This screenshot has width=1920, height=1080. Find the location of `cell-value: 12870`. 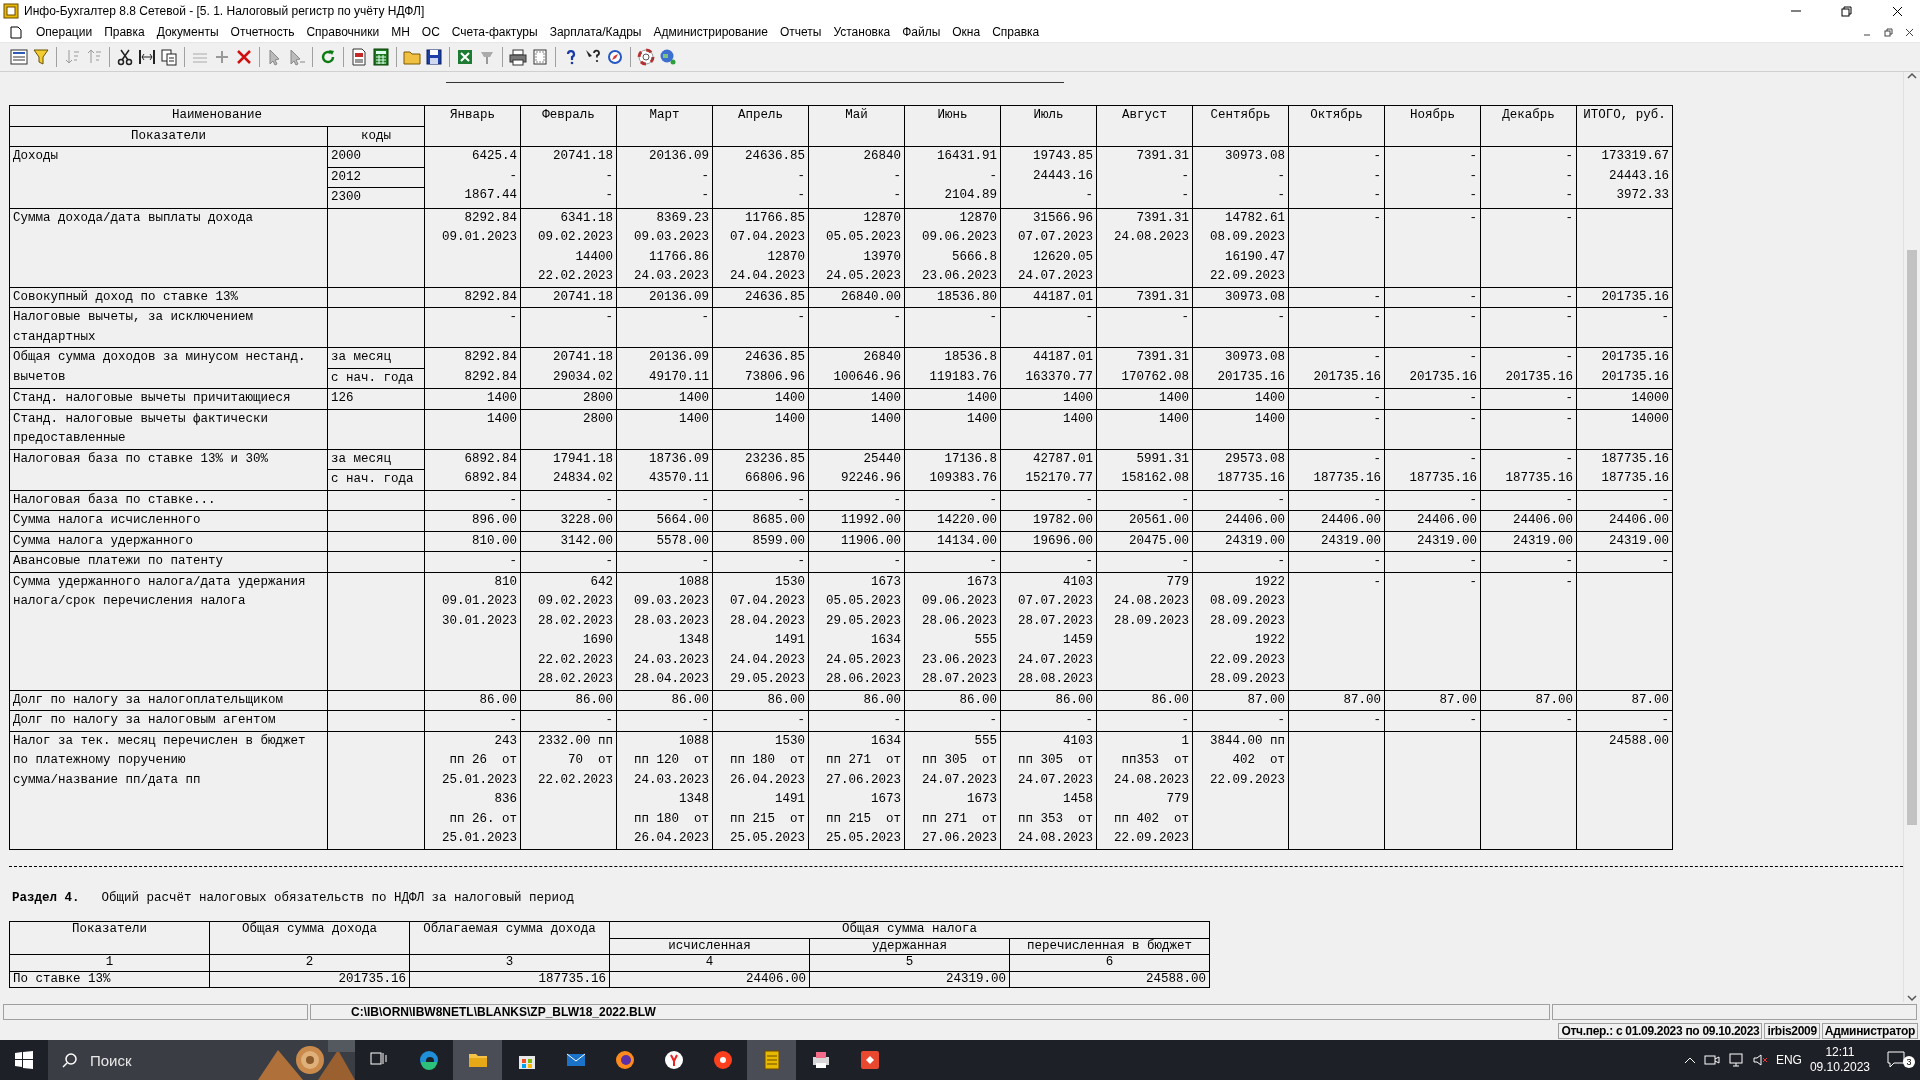

cell-value: 12870 is located at coordinates (978, 218).